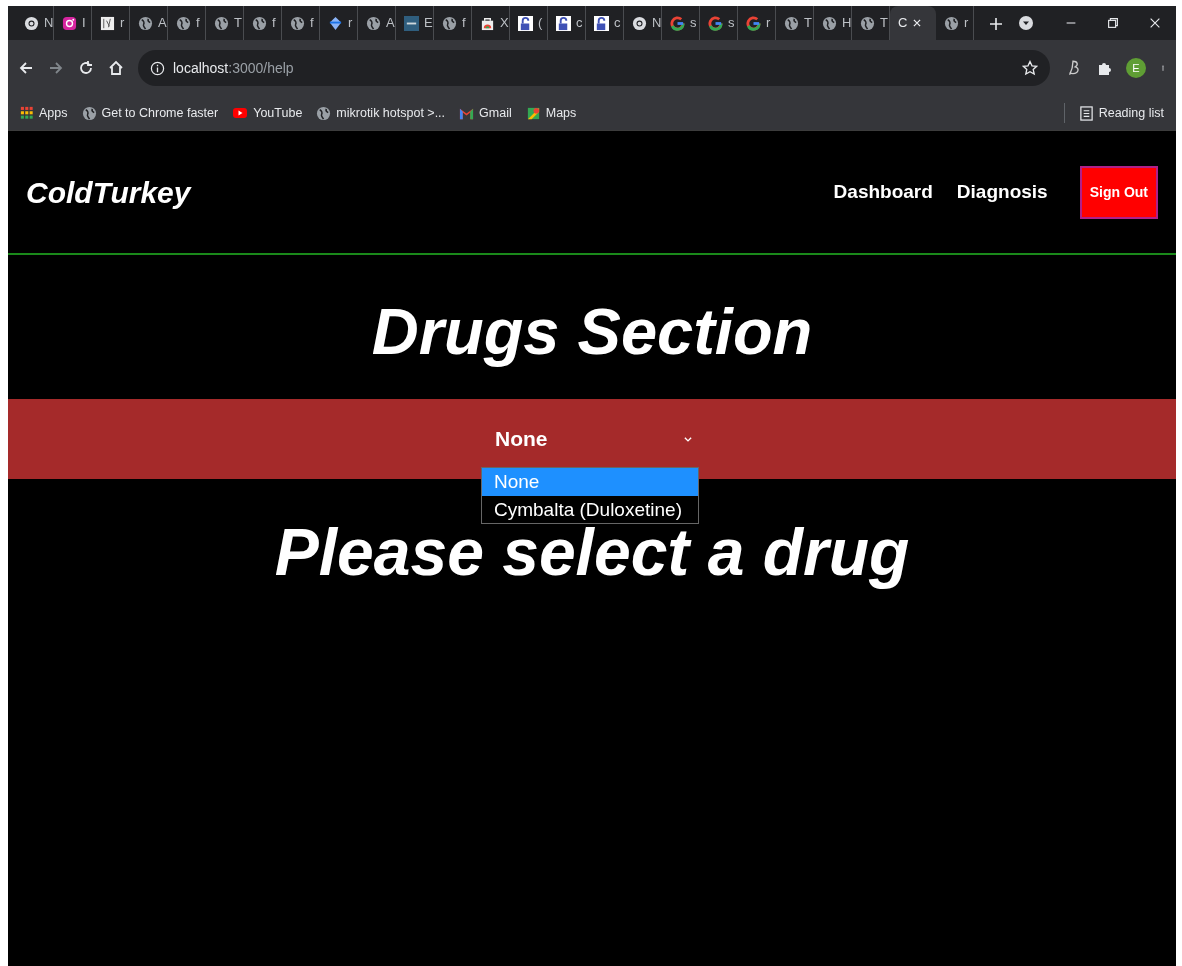 This screenshot has height=966, width=1182. Describe the element at coordinates (107, 23) in the screenshot. I see `image-icon` at that location.